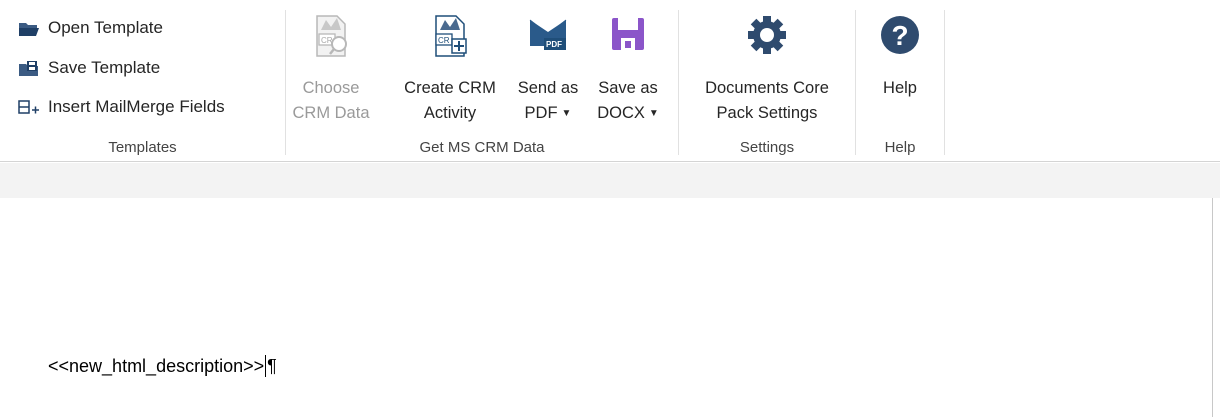  Describe the element at coordinates (450, 69) in the screenshot. I see `create-crm-activity-button: CR Create CRM Activity` at that location.